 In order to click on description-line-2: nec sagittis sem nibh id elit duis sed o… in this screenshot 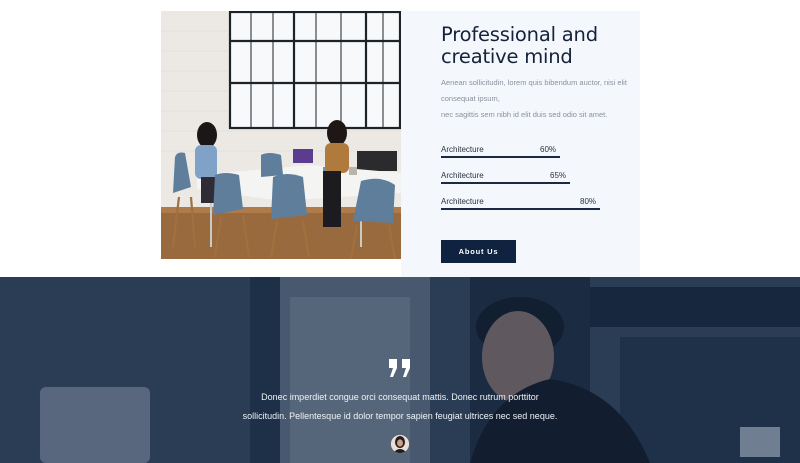, I will do `click(524, 114)`.